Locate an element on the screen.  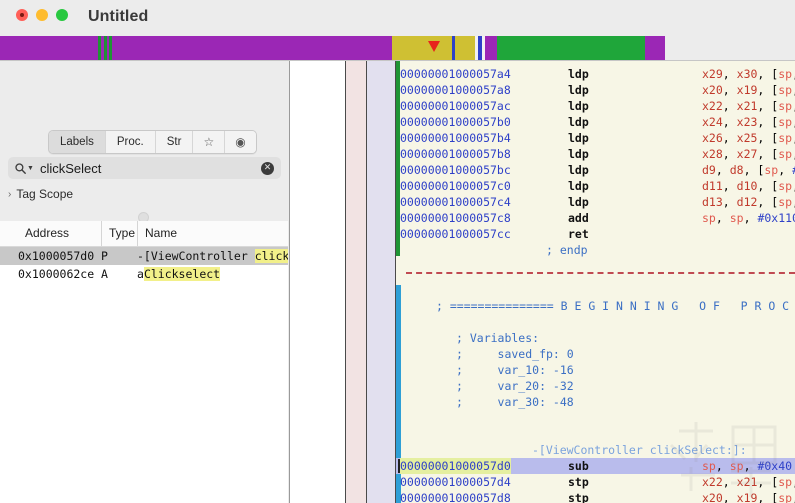
disasm-line: 00000001000057c0 ldp d11, d10, [sp, #0x90] is located at coordinates (595, 186).